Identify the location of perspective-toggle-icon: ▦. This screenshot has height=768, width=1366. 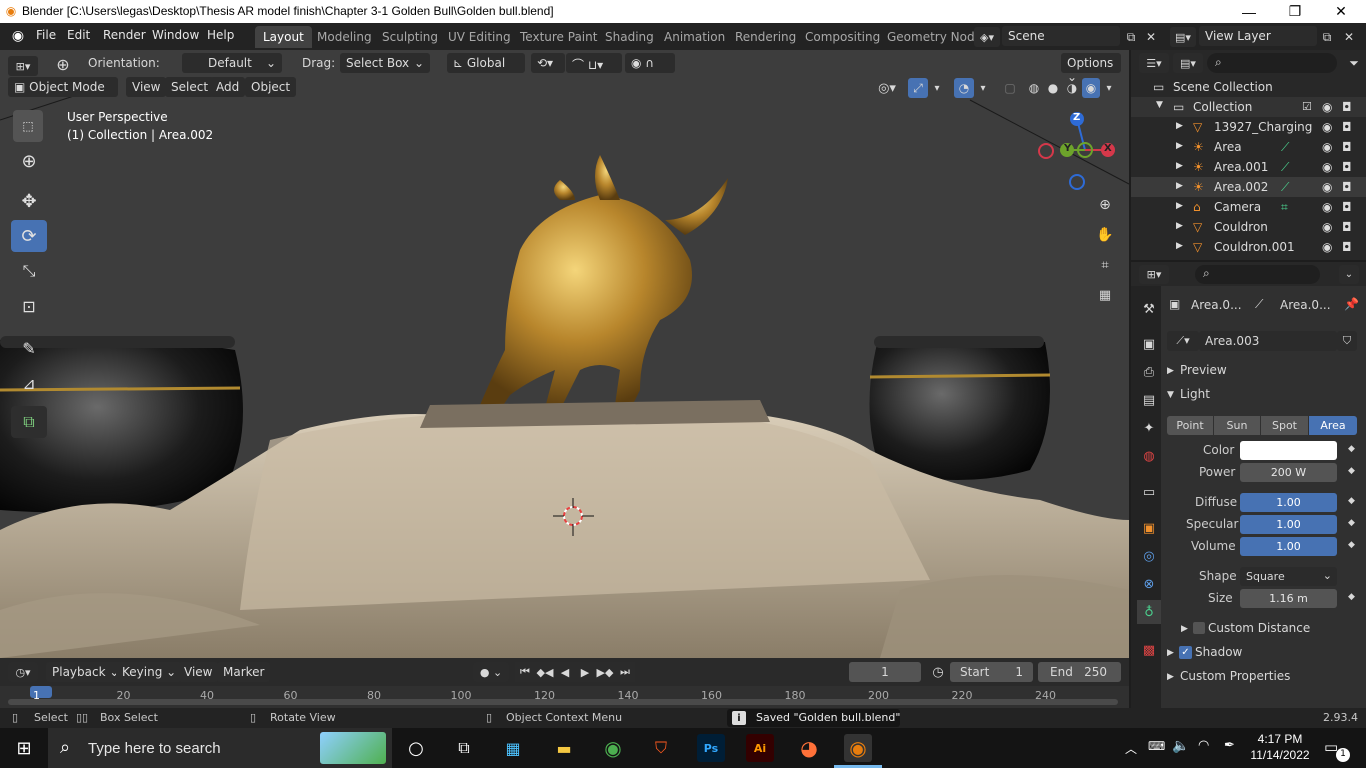
(1105, 295).